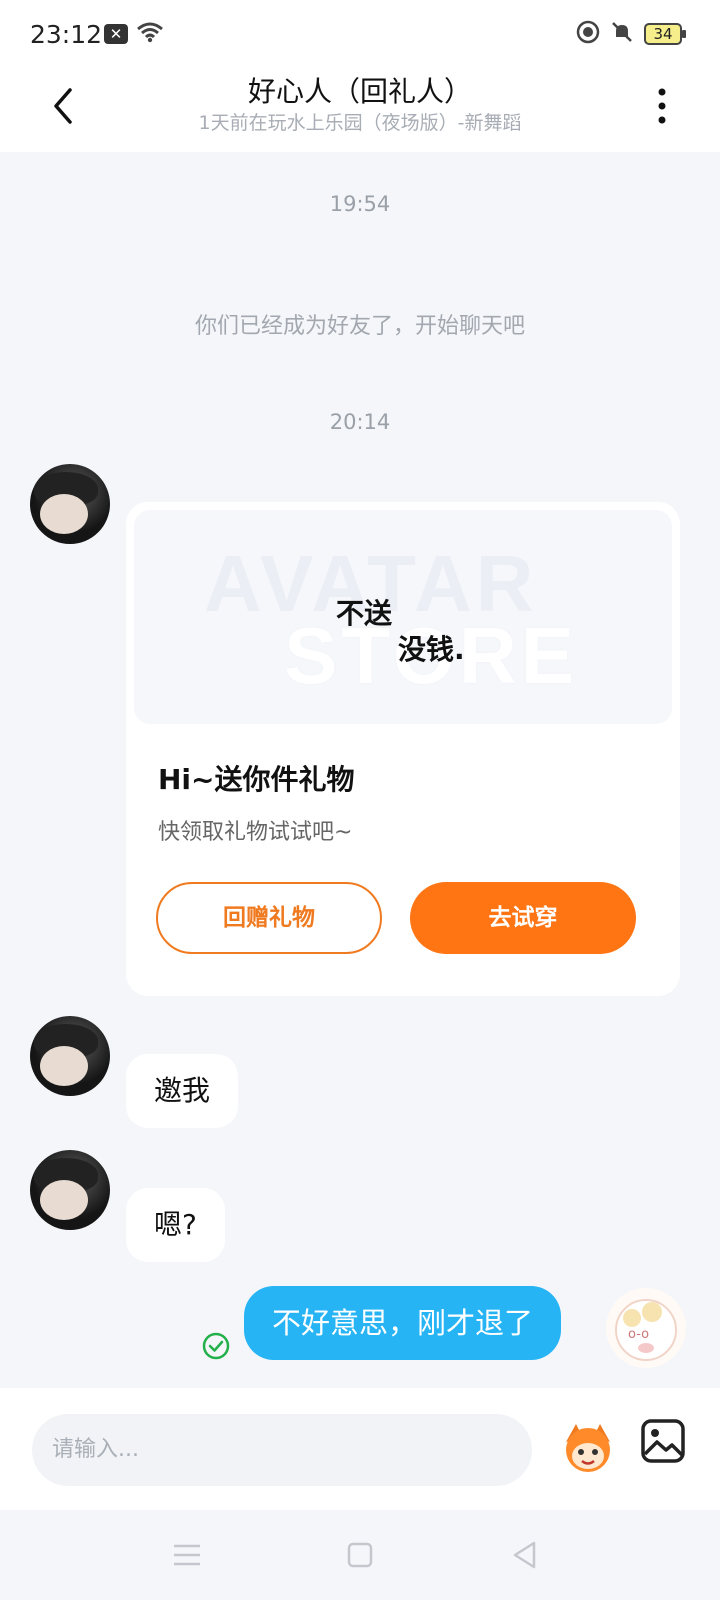 The height and width of the screenshot is (1600, 720). Describe the element at coordinates (360, 123) in the screenshot. I see `page-subtitle: 1天前在玩水上乐园（夜场版）-新舞蹈` at that location.